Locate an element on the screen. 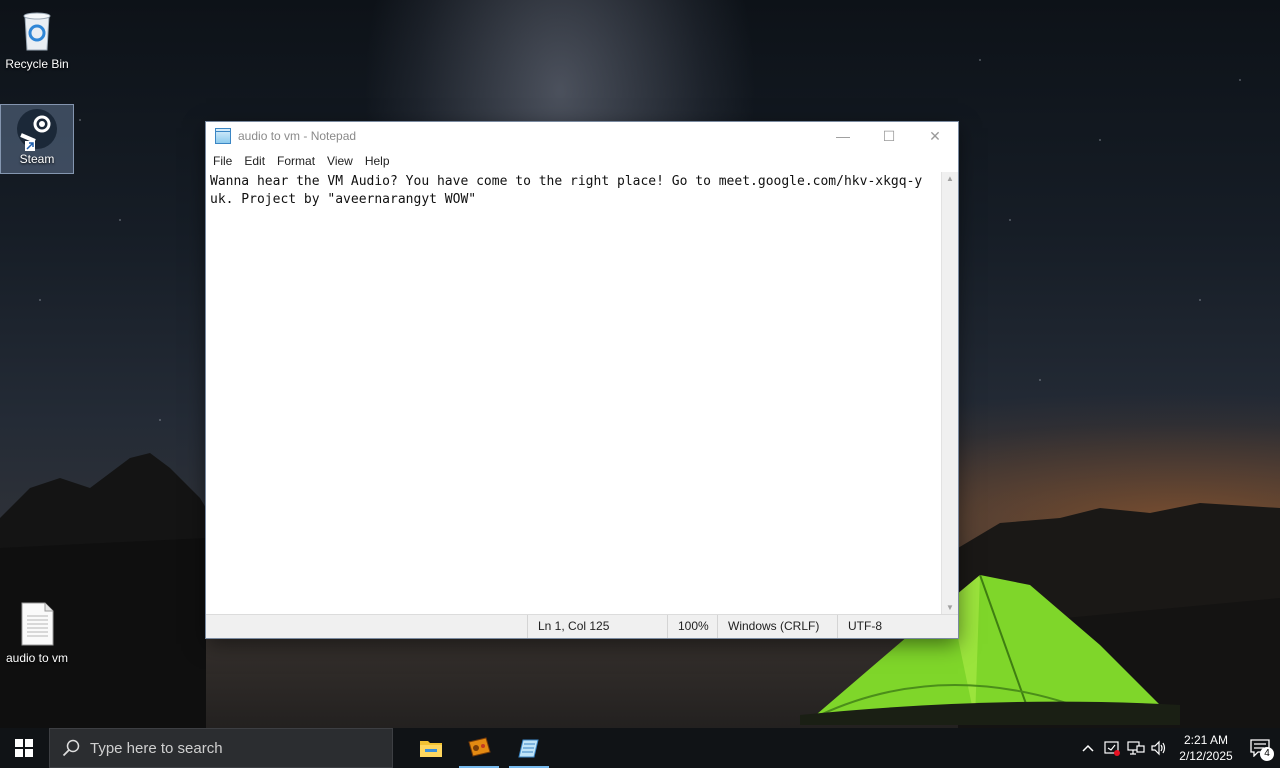 Image resolution: width=1280 pixels, height=768 pixels. line-ending: Windows (CRLF) is located at coordinates (776, 626).